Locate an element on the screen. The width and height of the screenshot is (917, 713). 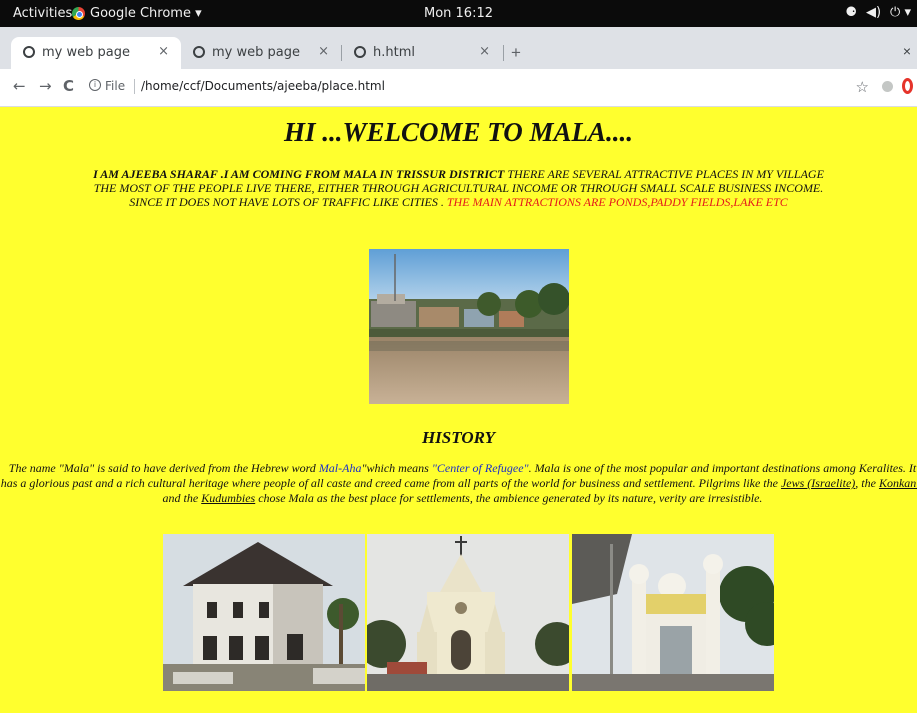
forward-icon: → is located at coordinates (45, 86).